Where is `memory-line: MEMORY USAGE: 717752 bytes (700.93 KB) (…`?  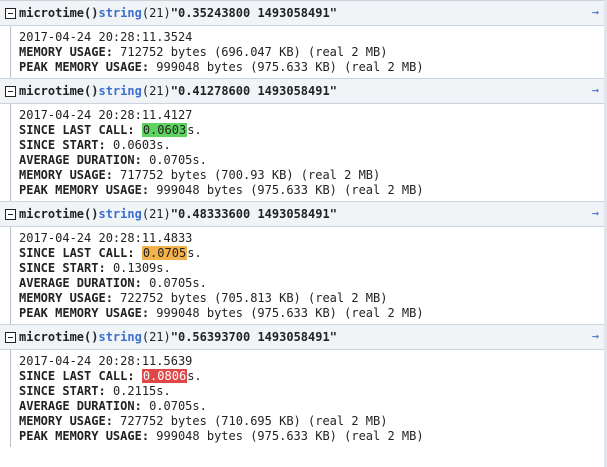
memory-line: MEMORY USAGE: 717752 bytes (700.93 KB) (… is located at coordinates (313, 175).